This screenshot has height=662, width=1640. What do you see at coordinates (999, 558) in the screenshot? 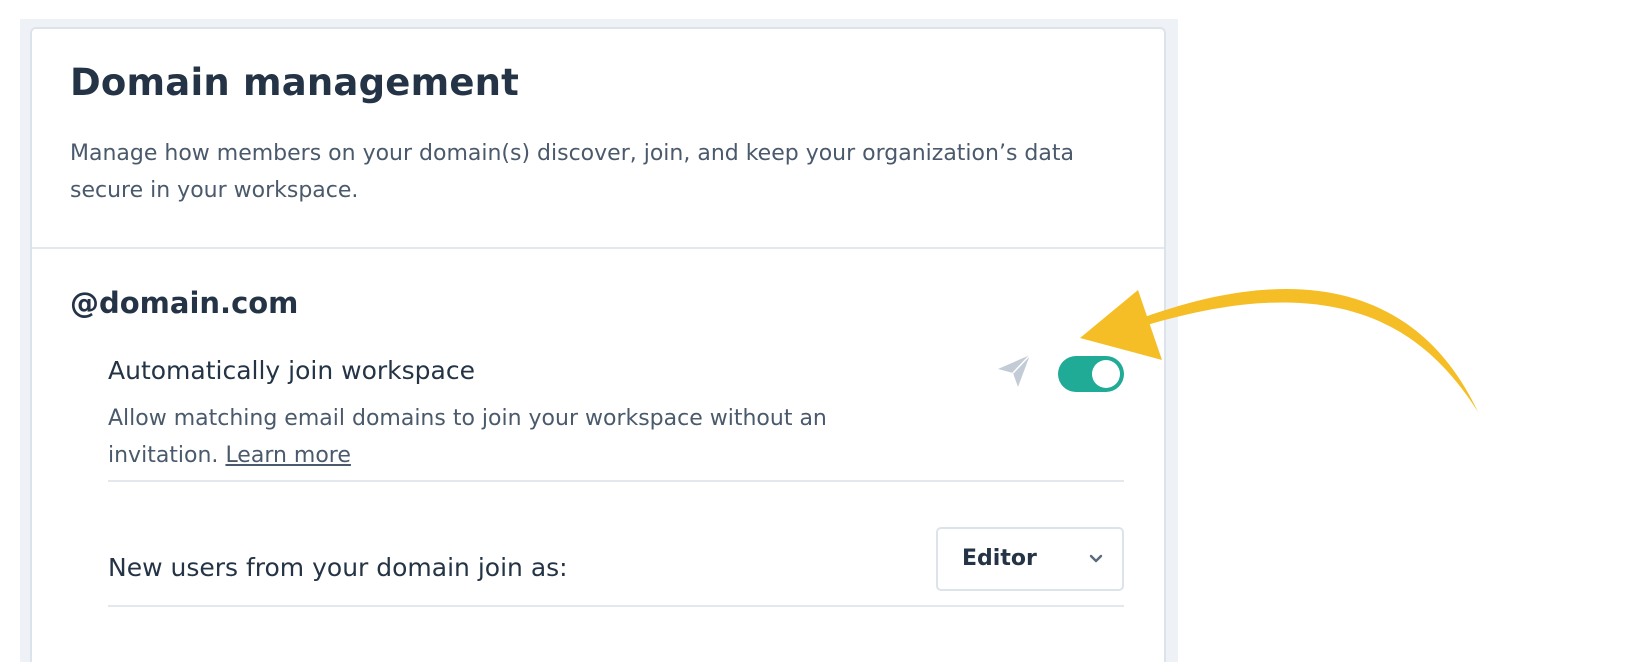
I see `join-role-selected-value: Editor` at bounding box center [999, 558].